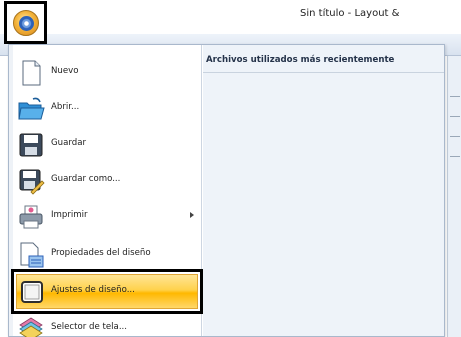 This screenshot has width=461, height=337. What do you see at coordinates (69, 143) in the screenshot?
I see `menu-item-label: Guardar` at bounding box center [69, 143].